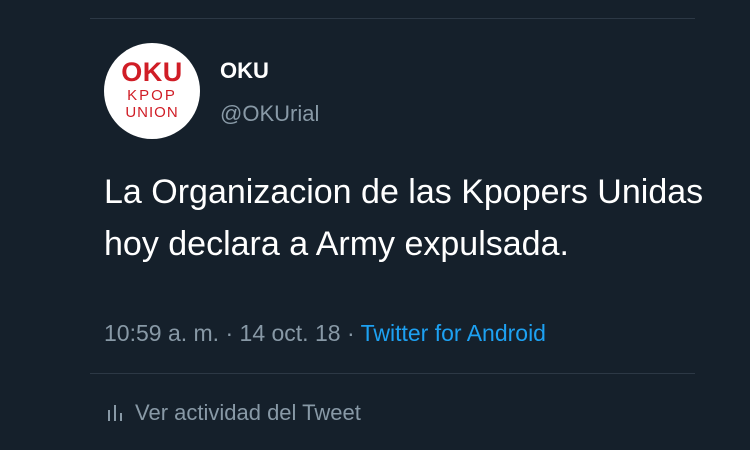 The height and width of the screenshot is (450, 750). Describe the element at coordinates (453, 333) in the screenshot. I see `tweet-source-link: Twitter for Android` at that location.